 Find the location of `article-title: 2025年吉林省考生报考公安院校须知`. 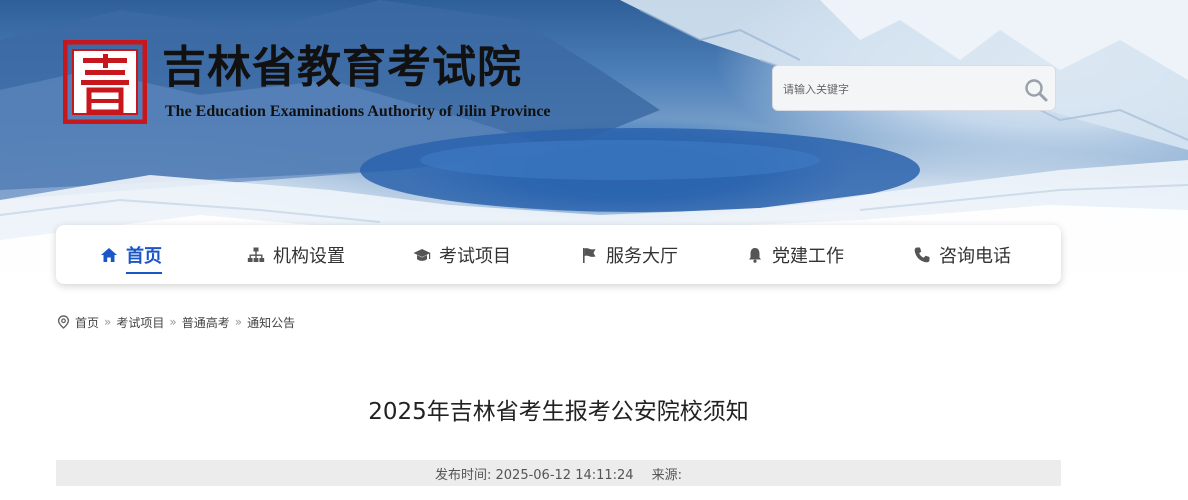

article-title: 2025年吉林省考生报考公安院校须知 is located at coordinates (558, 412).